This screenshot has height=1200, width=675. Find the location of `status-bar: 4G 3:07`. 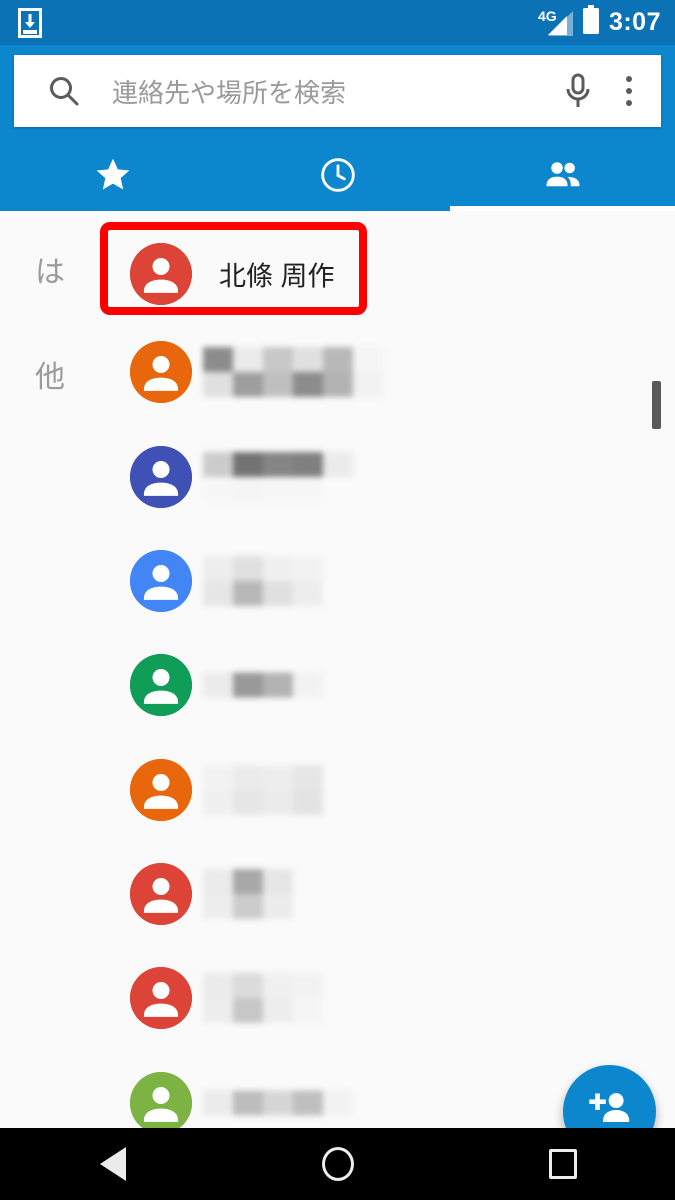

status-bar: 4G 3:07 is located at coordinates (337, 22).